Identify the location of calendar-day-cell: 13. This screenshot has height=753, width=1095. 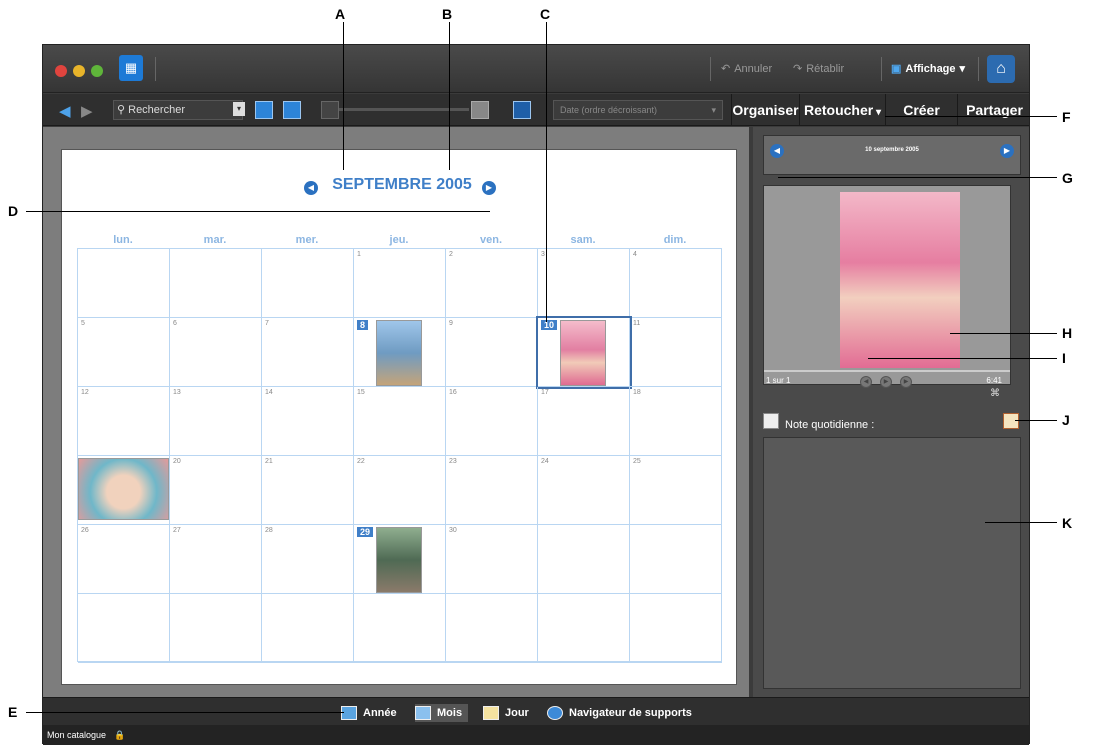
(216, 421).